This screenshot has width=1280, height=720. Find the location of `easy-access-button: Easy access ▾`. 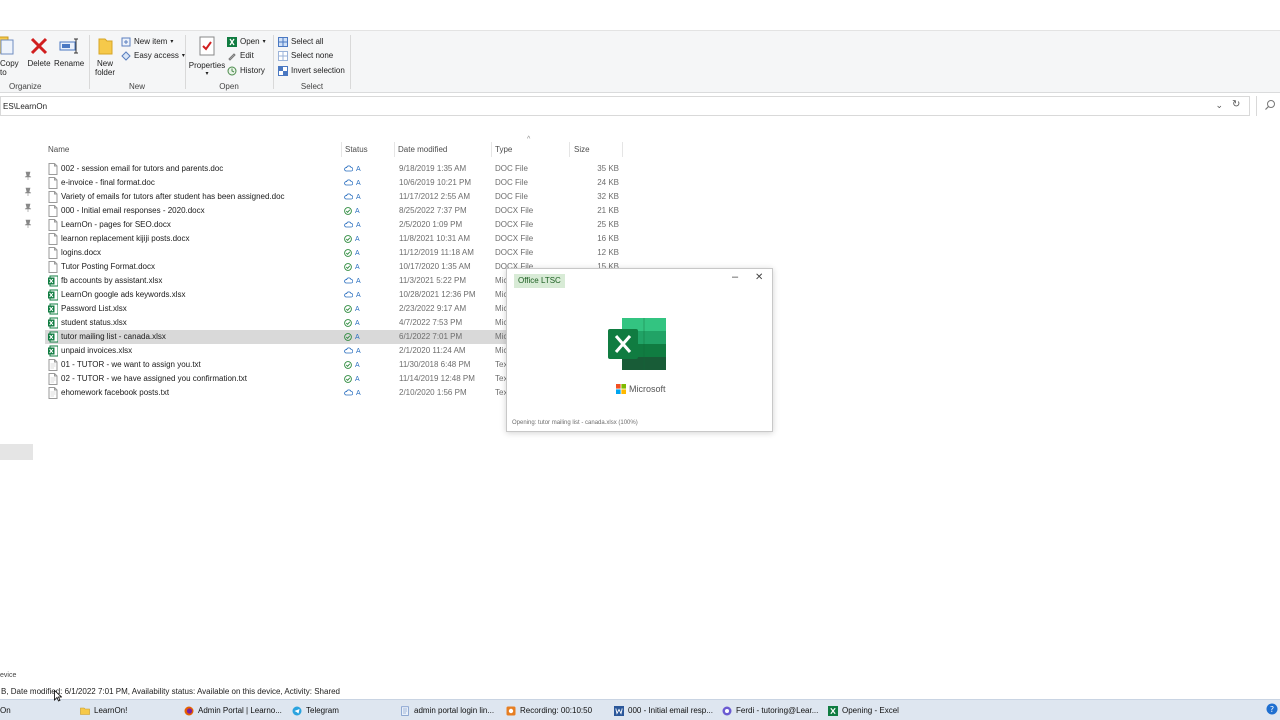

easy-access-button: Easy access ▾ is located at coordinates (153, 55).